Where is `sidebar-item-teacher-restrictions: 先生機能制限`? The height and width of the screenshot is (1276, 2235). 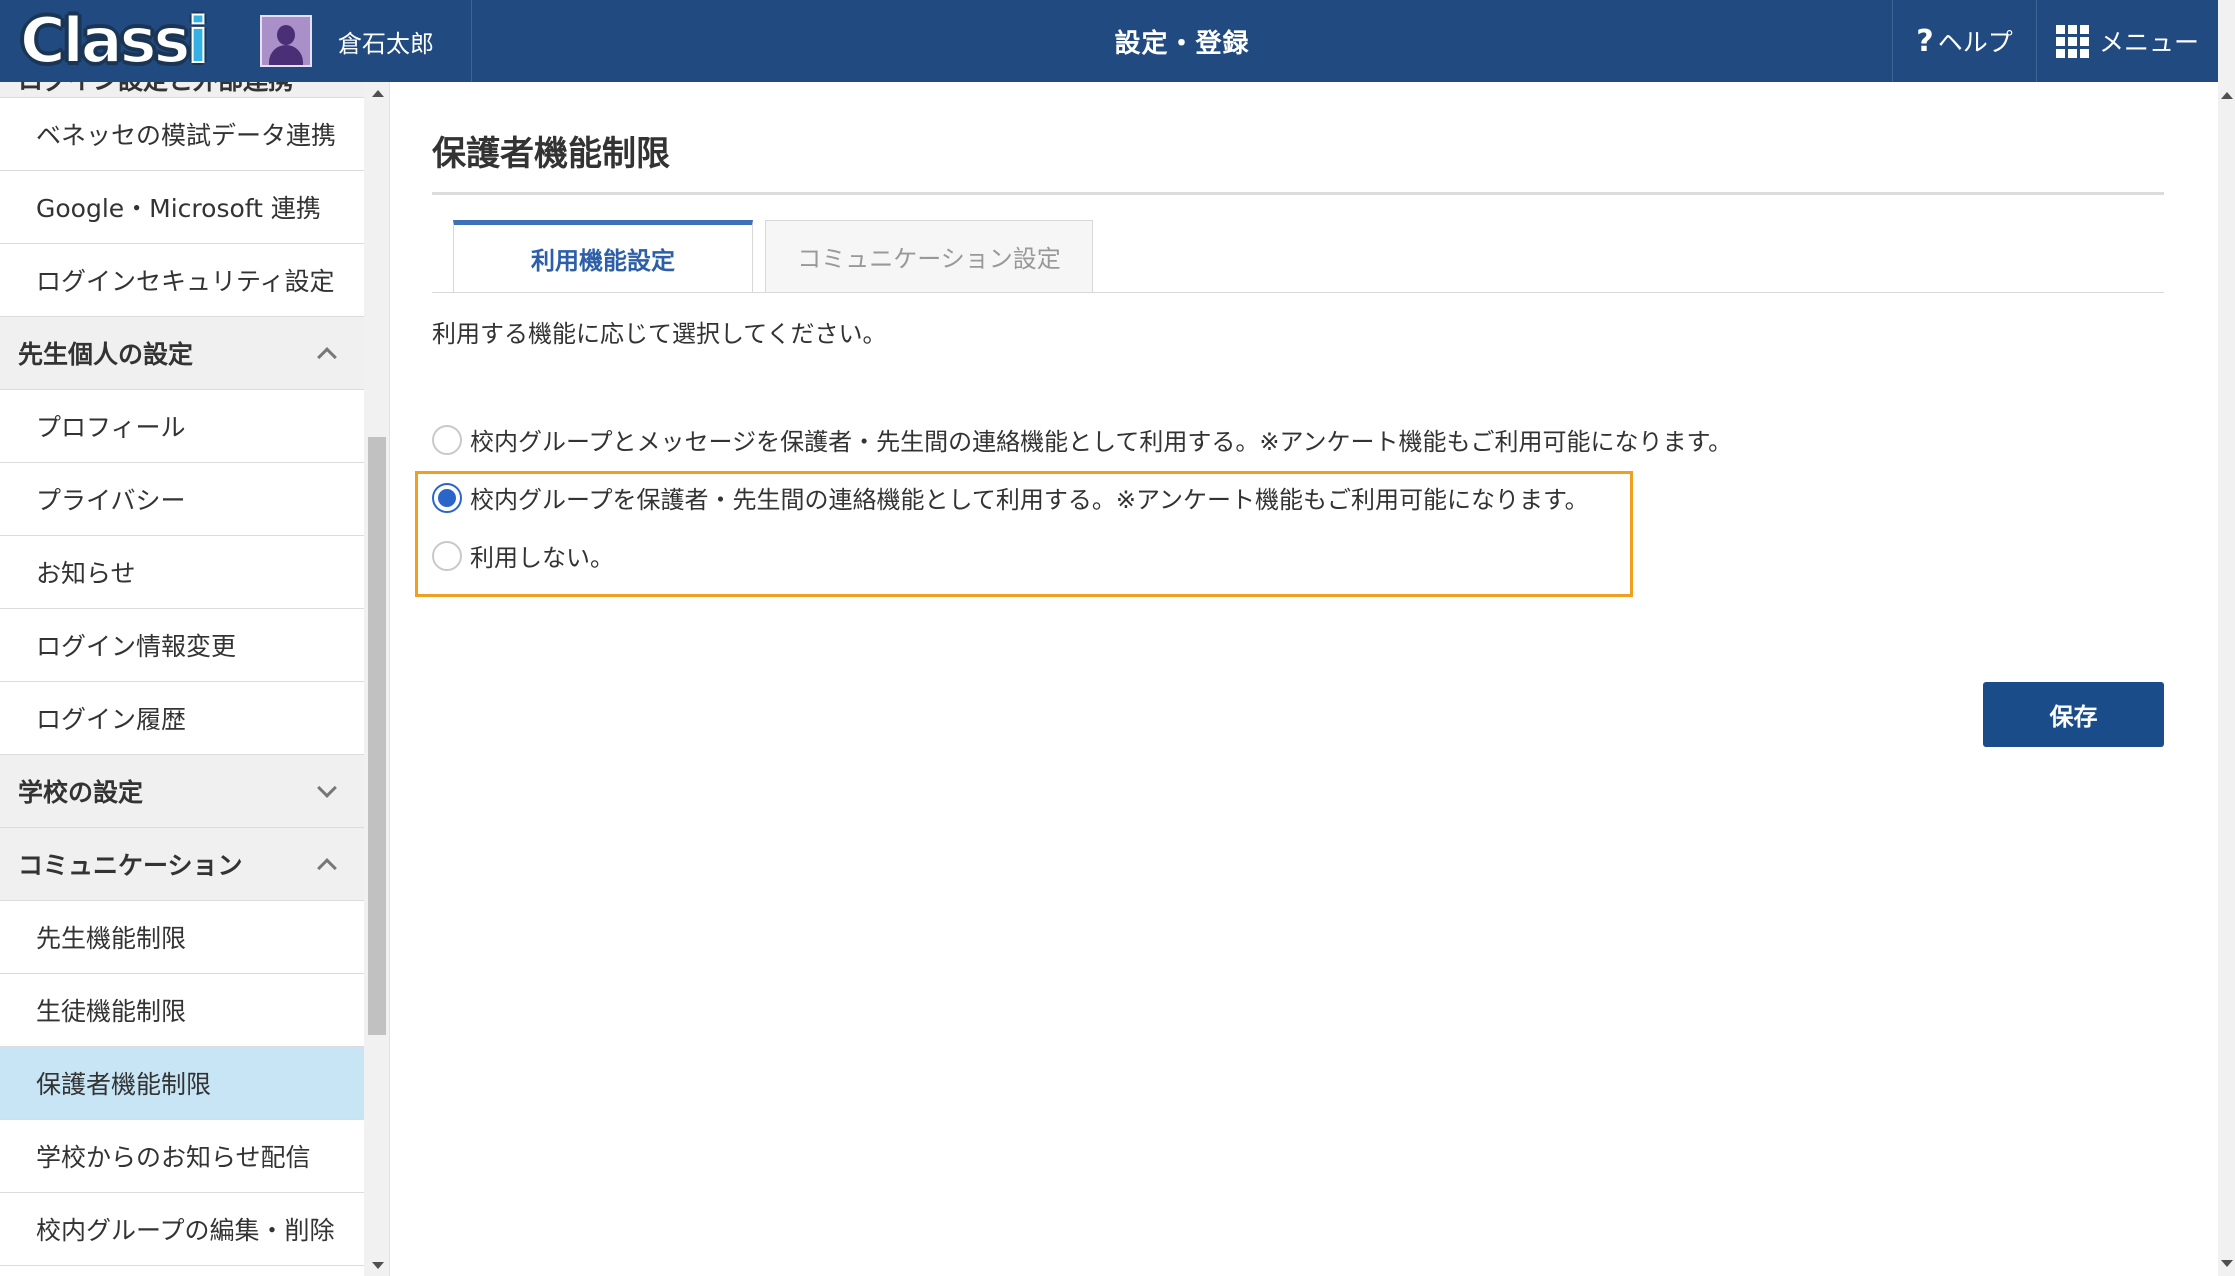
sidebar-item-teacher-restrictions: 先生機能制限 is located at coordinates (182, 937).